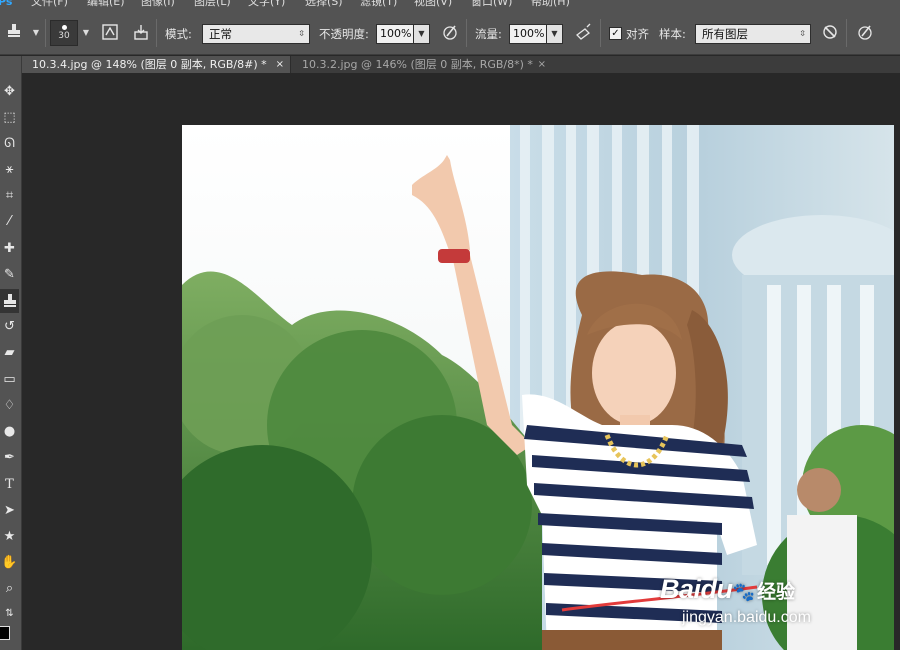 Image resolution: width=900 pixels, height=650 pixels. What do you see at coordinates (9, 432) in the screenshot?
I see `dodge-tool-icon: ●` at bounding box center [9, 432].